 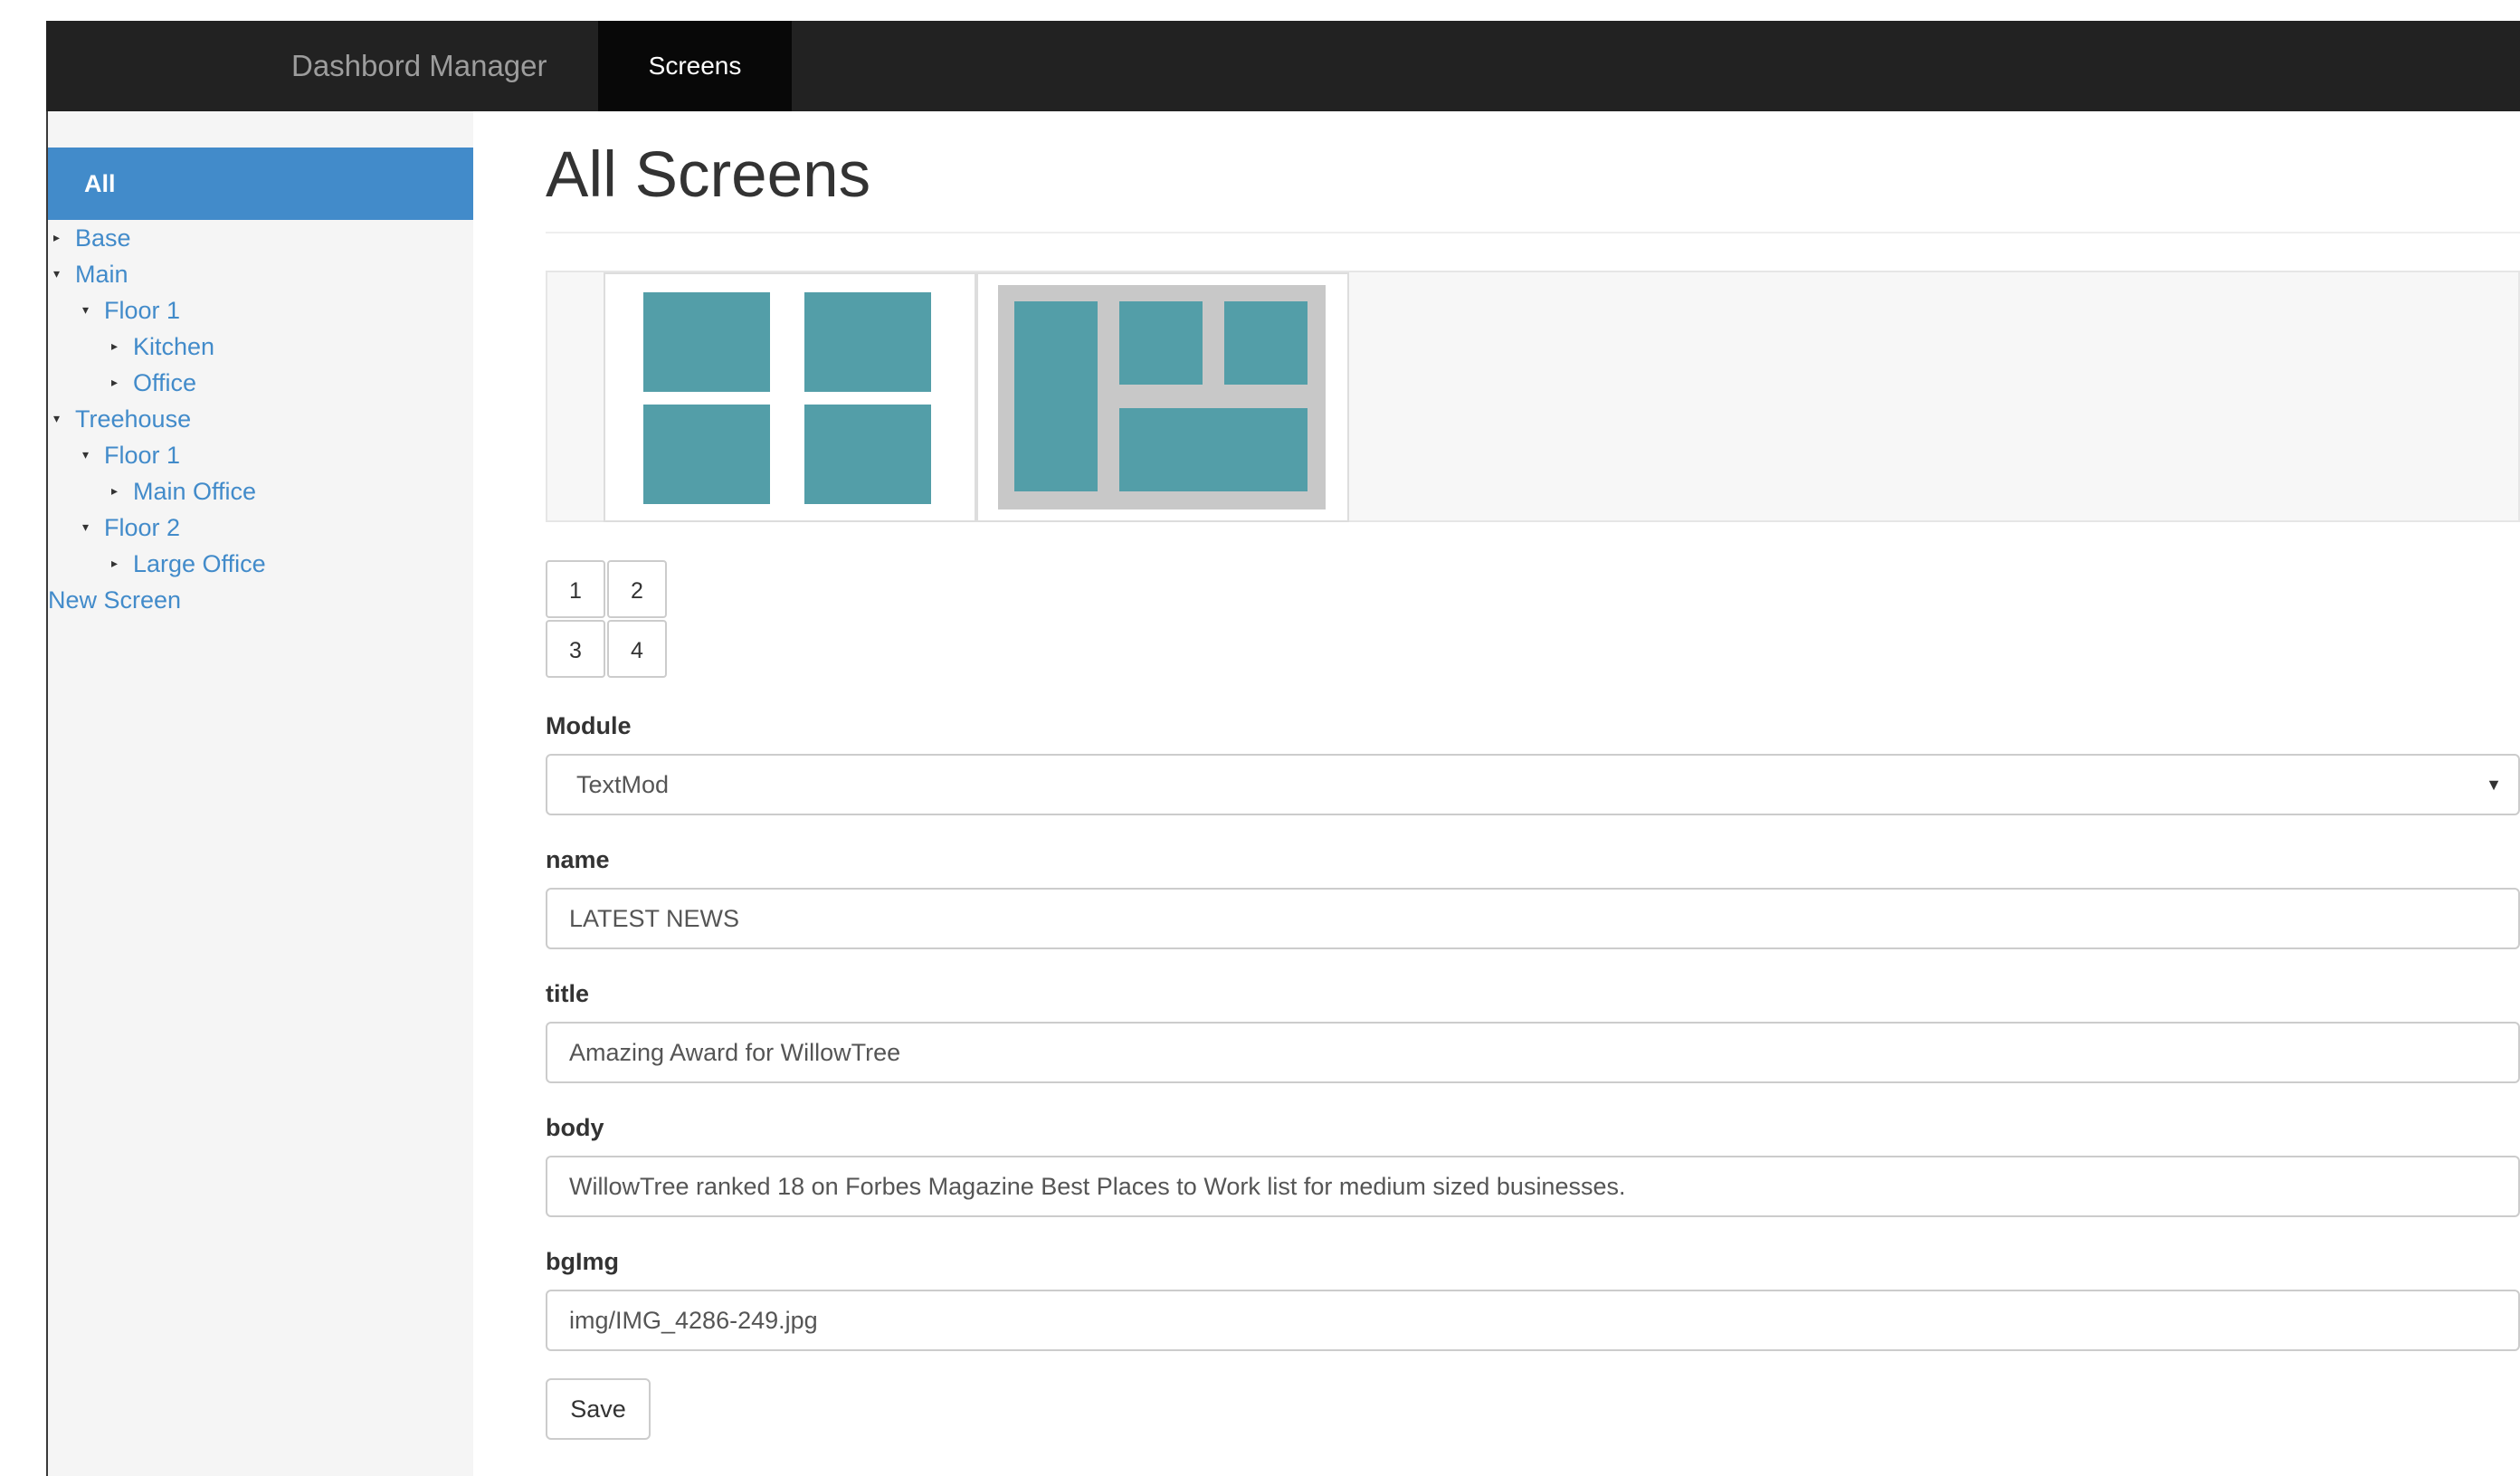 I want to click on tree-item-main-office: ▸ Main Office, so click(x=183, y=491).